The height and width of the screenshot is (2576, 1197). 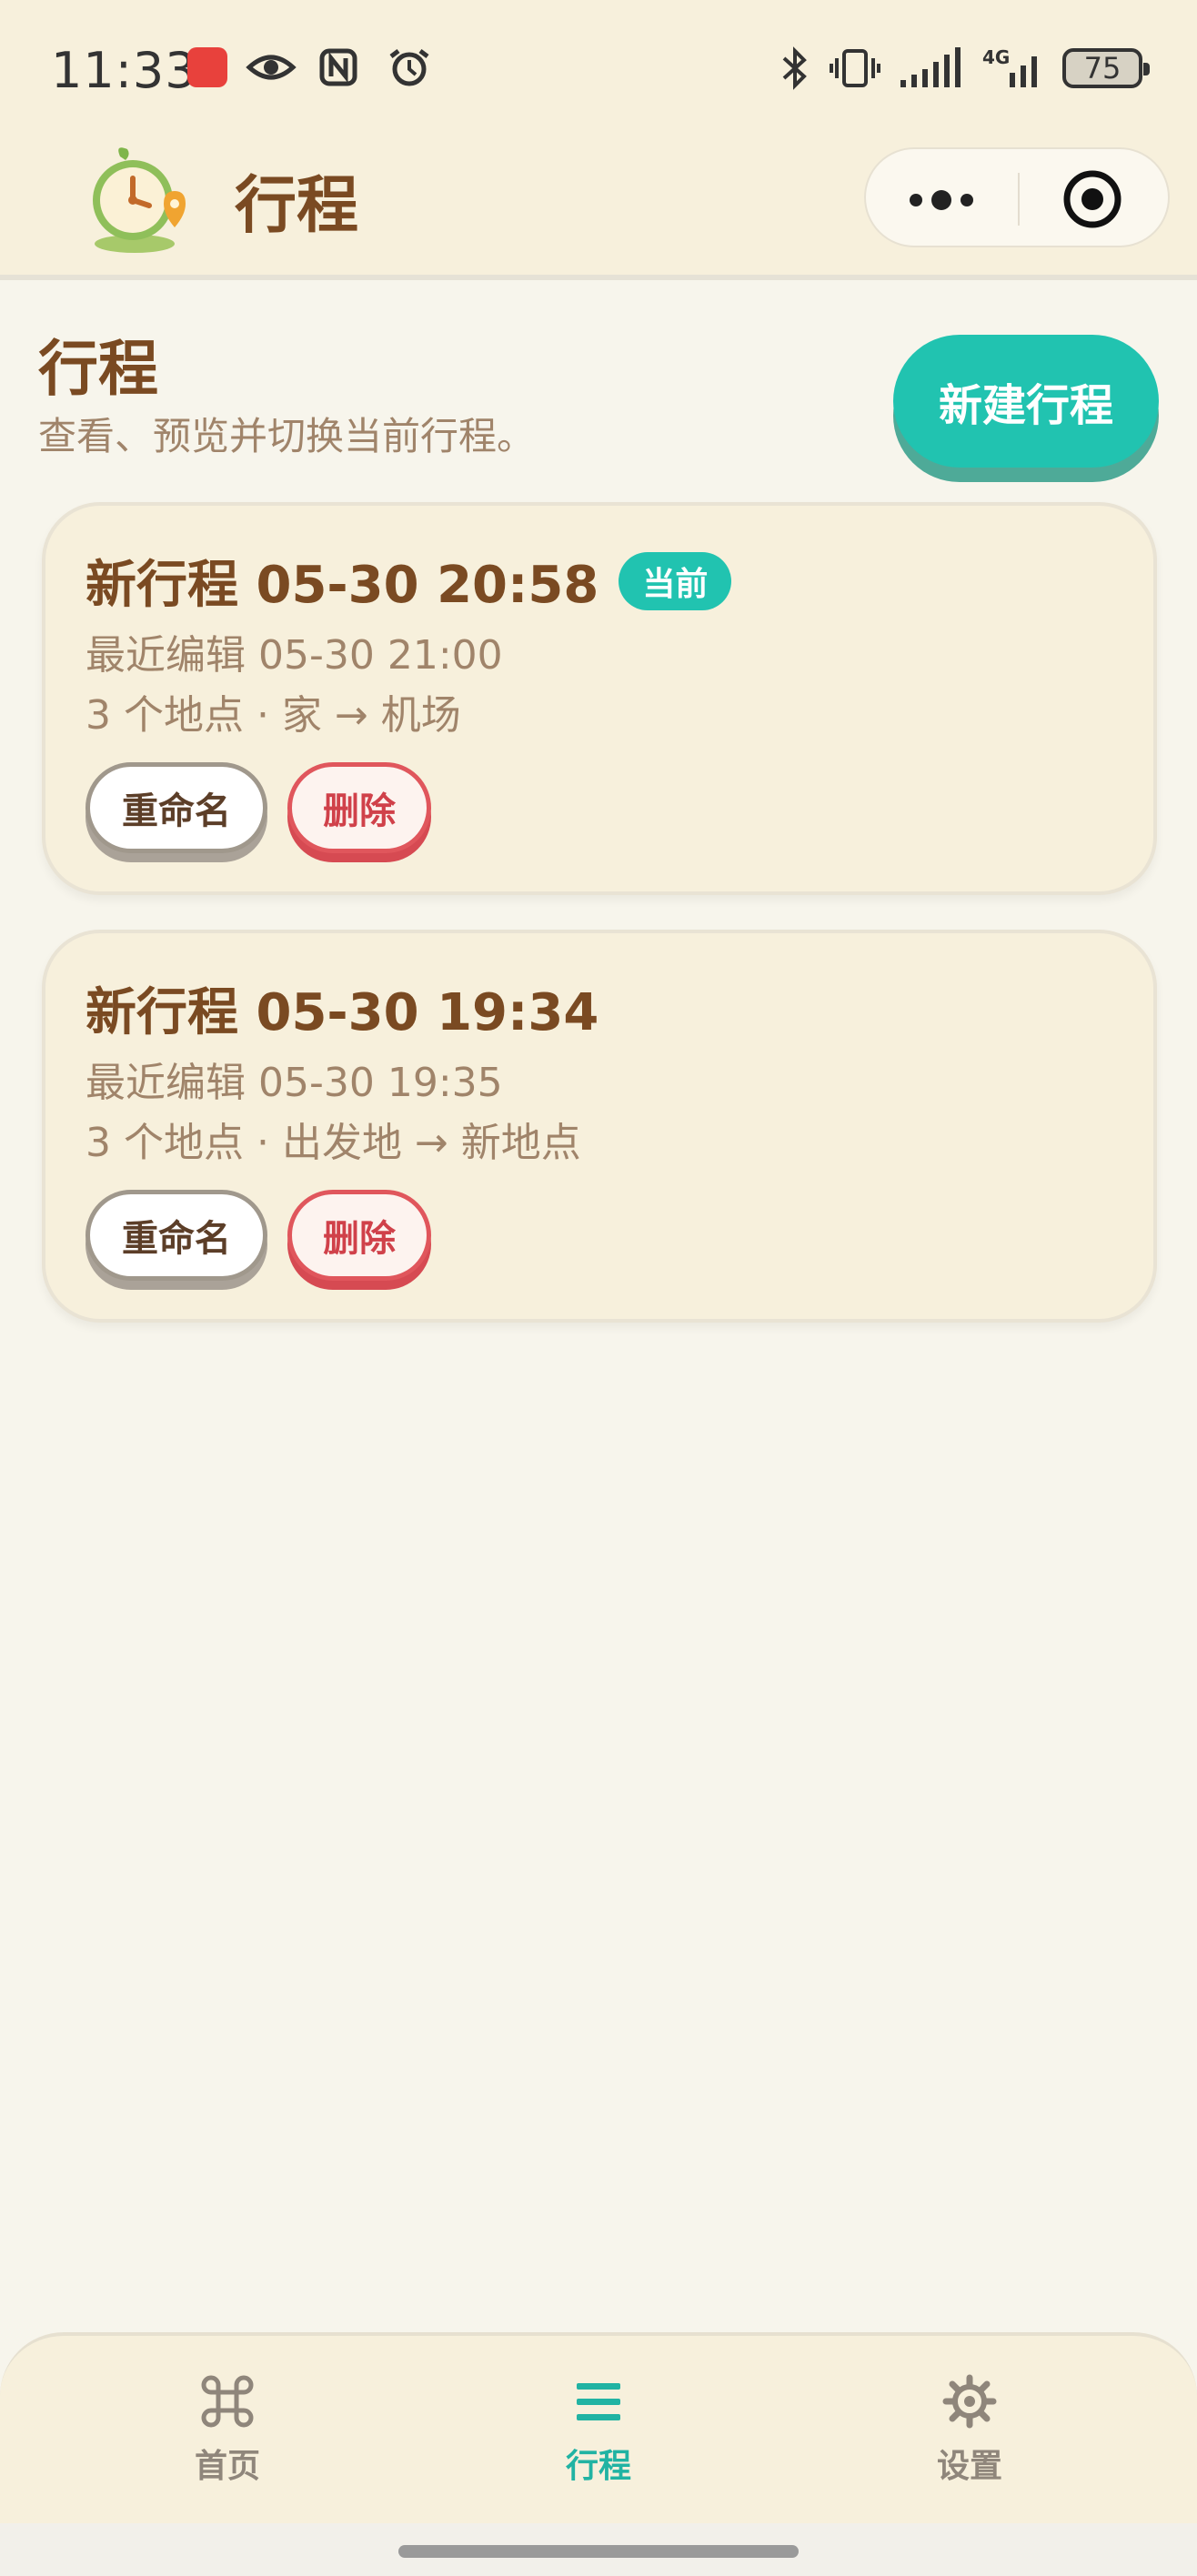 I want to click on status-left-icons, so click(x=311, y=67).